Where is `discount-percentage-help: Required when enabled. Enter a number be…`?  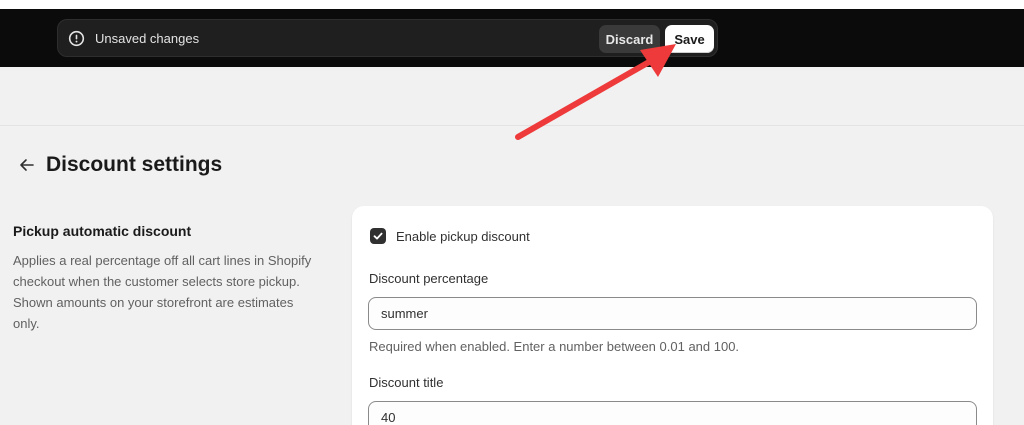 discount-percentage-help: Required when enabled. Enter a number be… is located at coordinates (554, 346).